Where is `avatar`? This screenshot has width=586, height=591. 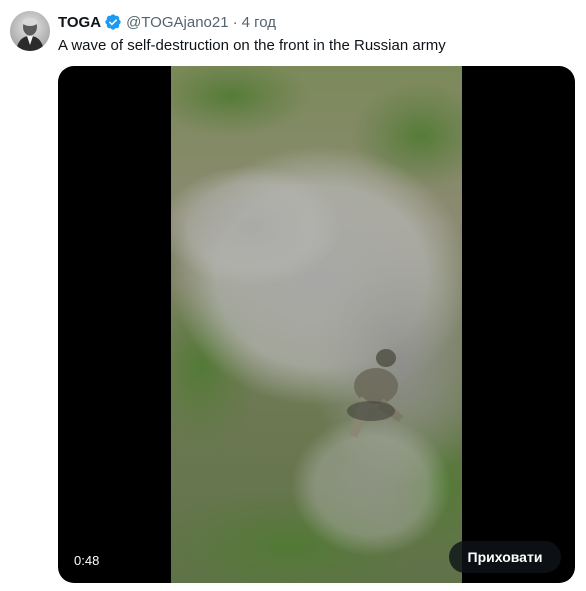 avatar is located at coordinates (30, 31).